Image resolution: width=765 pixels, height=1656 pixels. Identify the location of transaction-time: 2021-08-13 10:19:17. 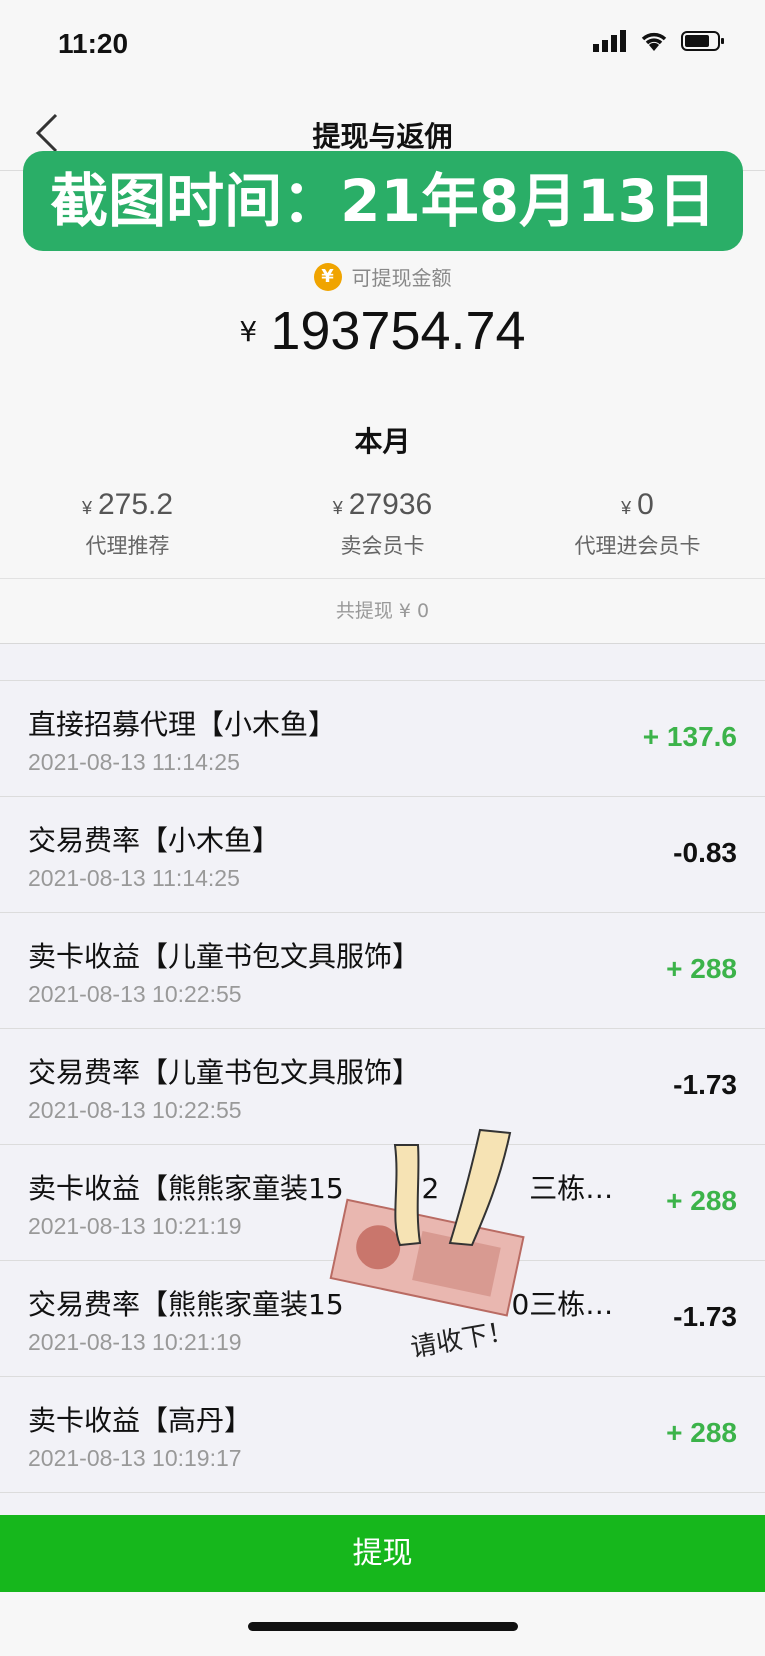
(135, 1458).